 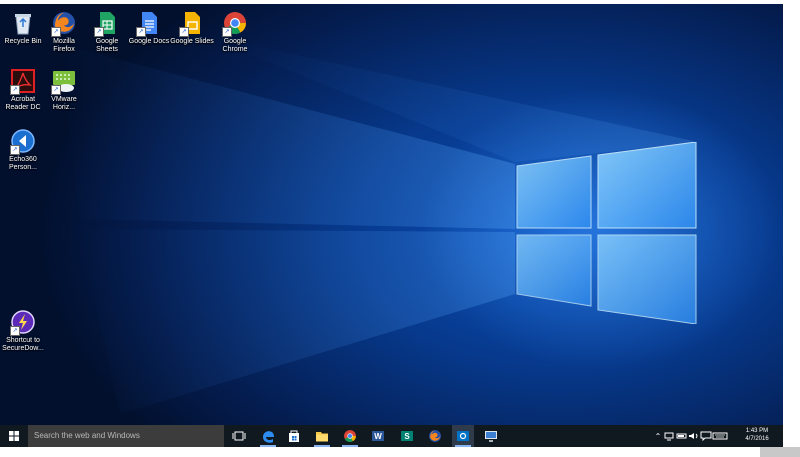 I want to click on securedownload-icon: ↗, so click(x=23, y=322).